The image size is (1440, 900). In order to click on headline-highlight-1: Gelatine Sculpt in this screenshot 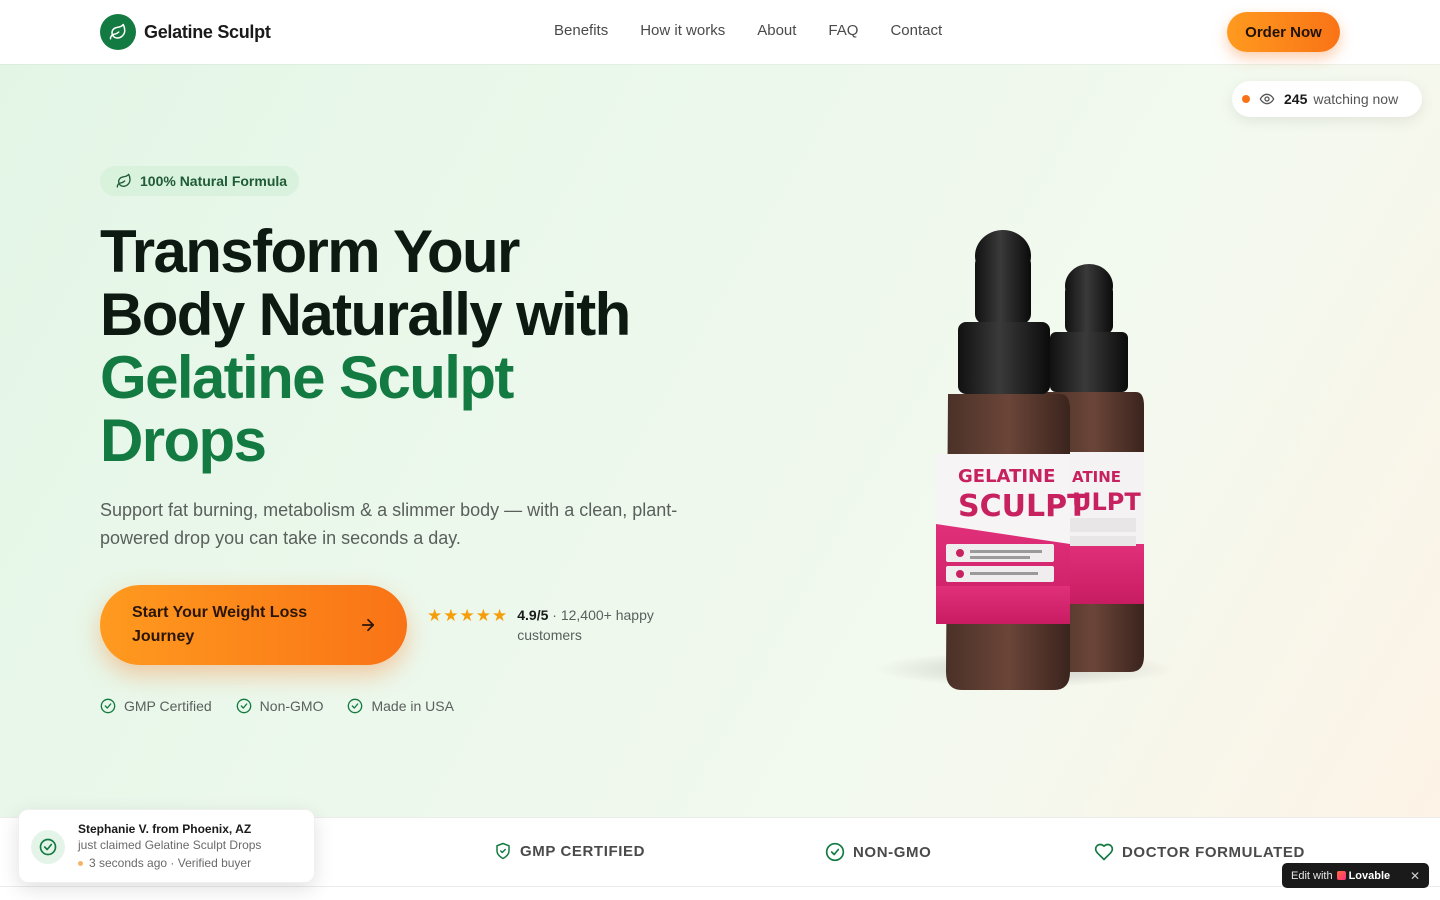, I will do `click(307, 377)`.